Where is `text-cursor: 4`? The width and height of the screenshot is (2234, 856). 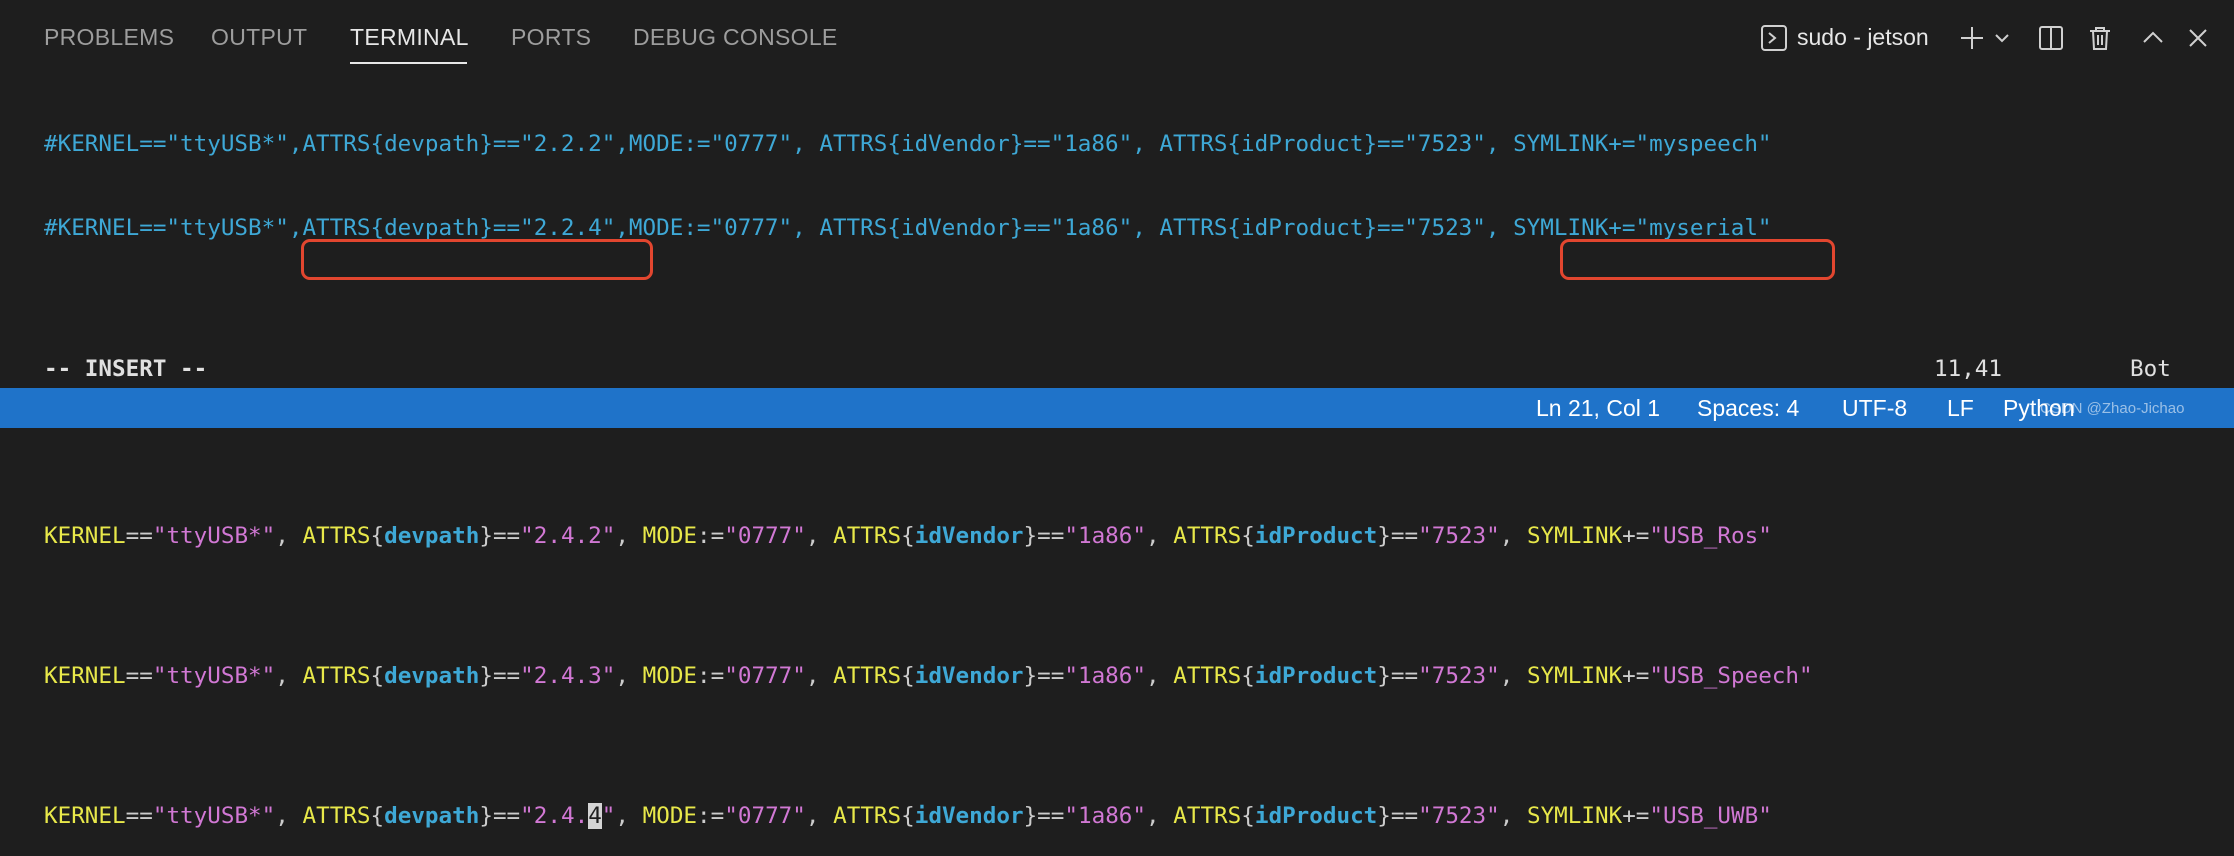 text-cursor: 4 is located at coordinates (595, 816).